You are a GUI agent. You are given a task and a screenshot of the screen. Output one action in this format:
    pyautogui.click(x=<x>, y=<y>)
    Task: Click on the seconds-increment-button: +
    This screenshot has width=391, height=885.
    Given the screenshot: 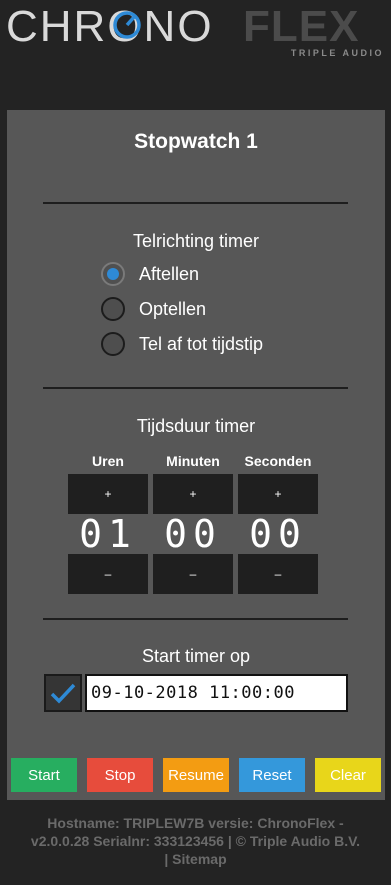 What is the action you would take?
    pyautogui.click(x=278, y=494)
    